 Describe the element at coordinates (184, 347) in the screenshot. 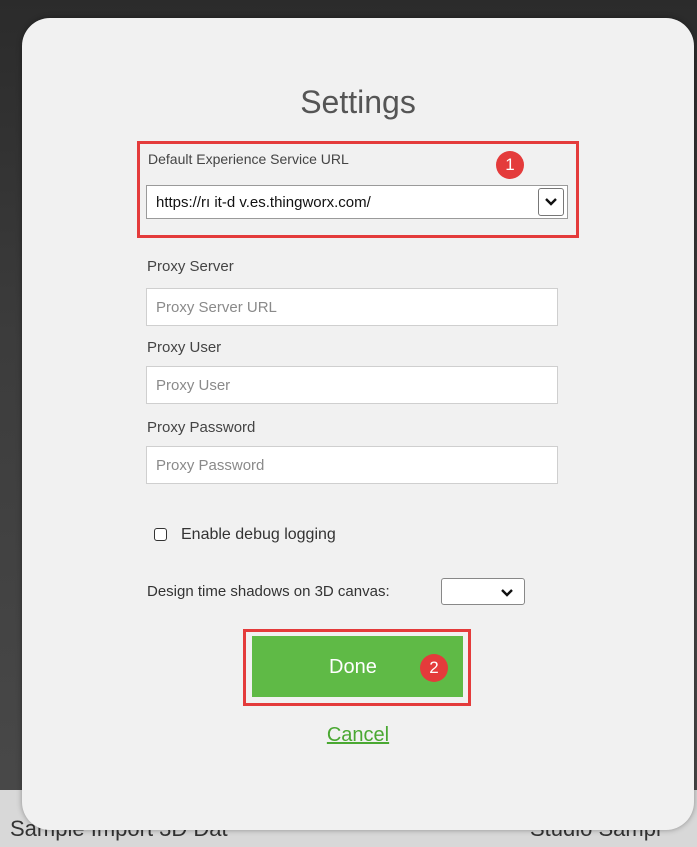

I see `proxy-user-label: Proxy User` at that location.